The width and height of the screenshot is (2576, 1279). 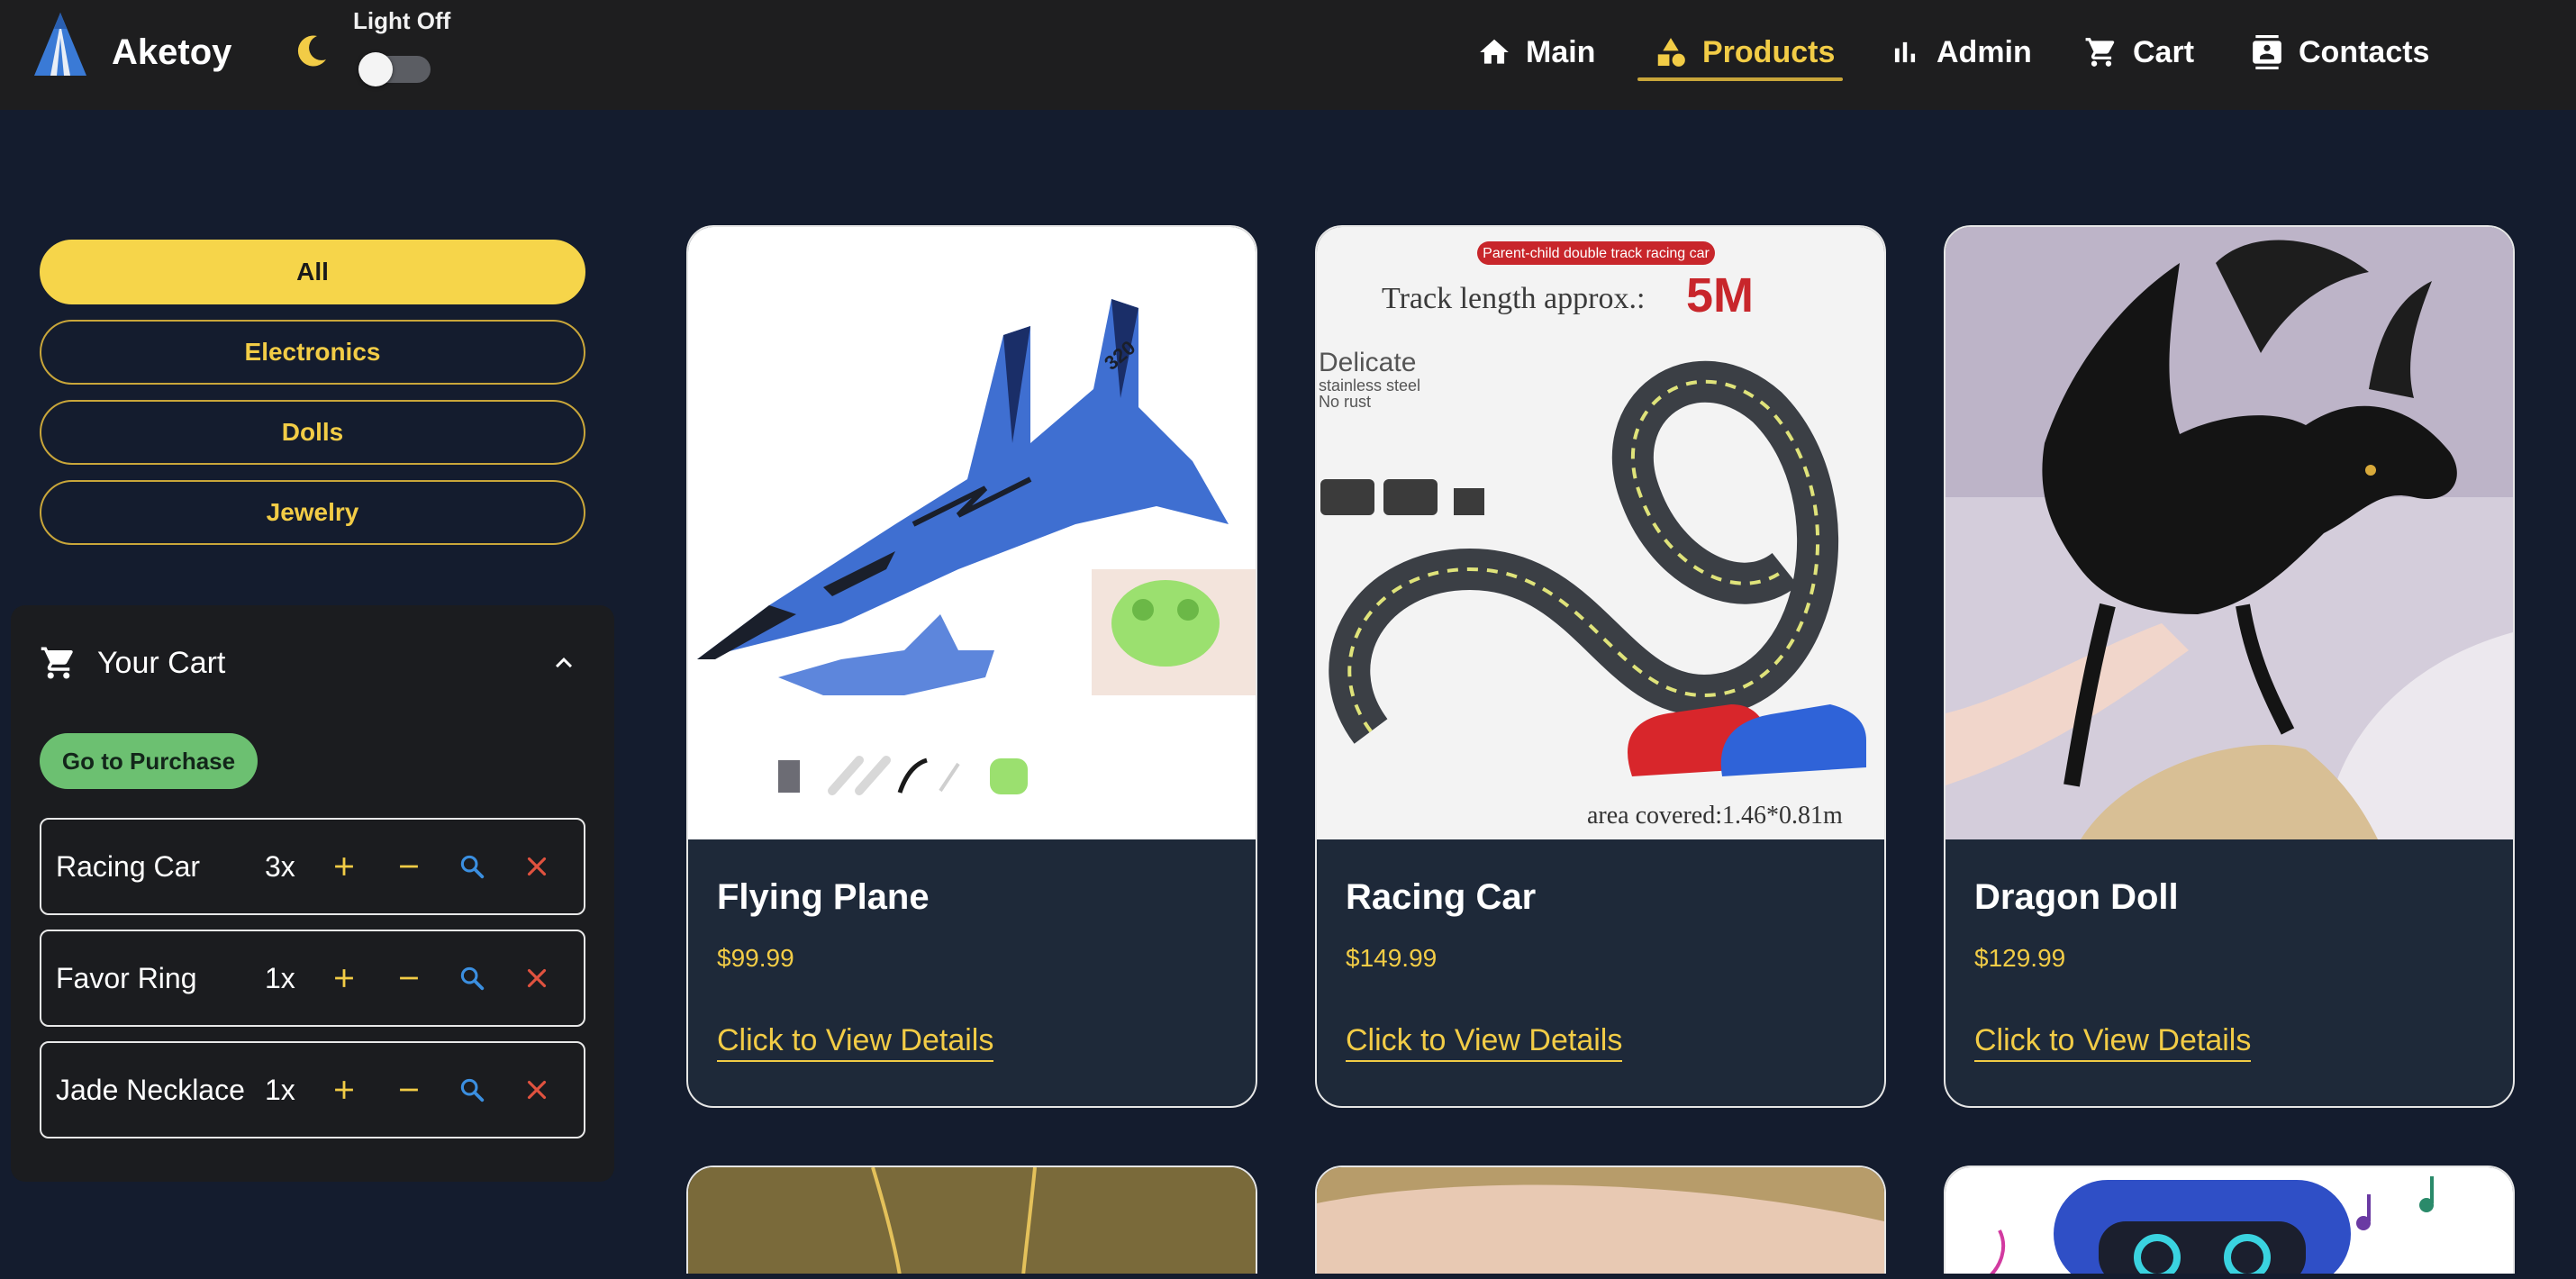 What do you see at coordinates (1769, 51) in the screenshot?
I see `nav-products-label: Products` at bounding box center [1769, 51].